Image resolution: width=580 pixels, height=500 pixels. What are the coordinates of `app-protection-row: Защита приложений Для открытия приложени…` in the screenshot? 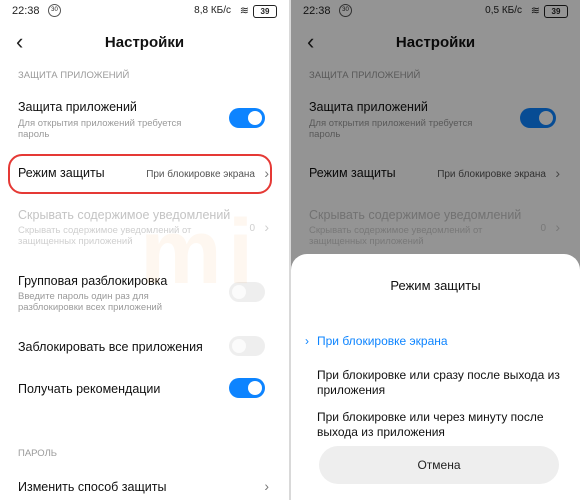 It's located at (144, 120).